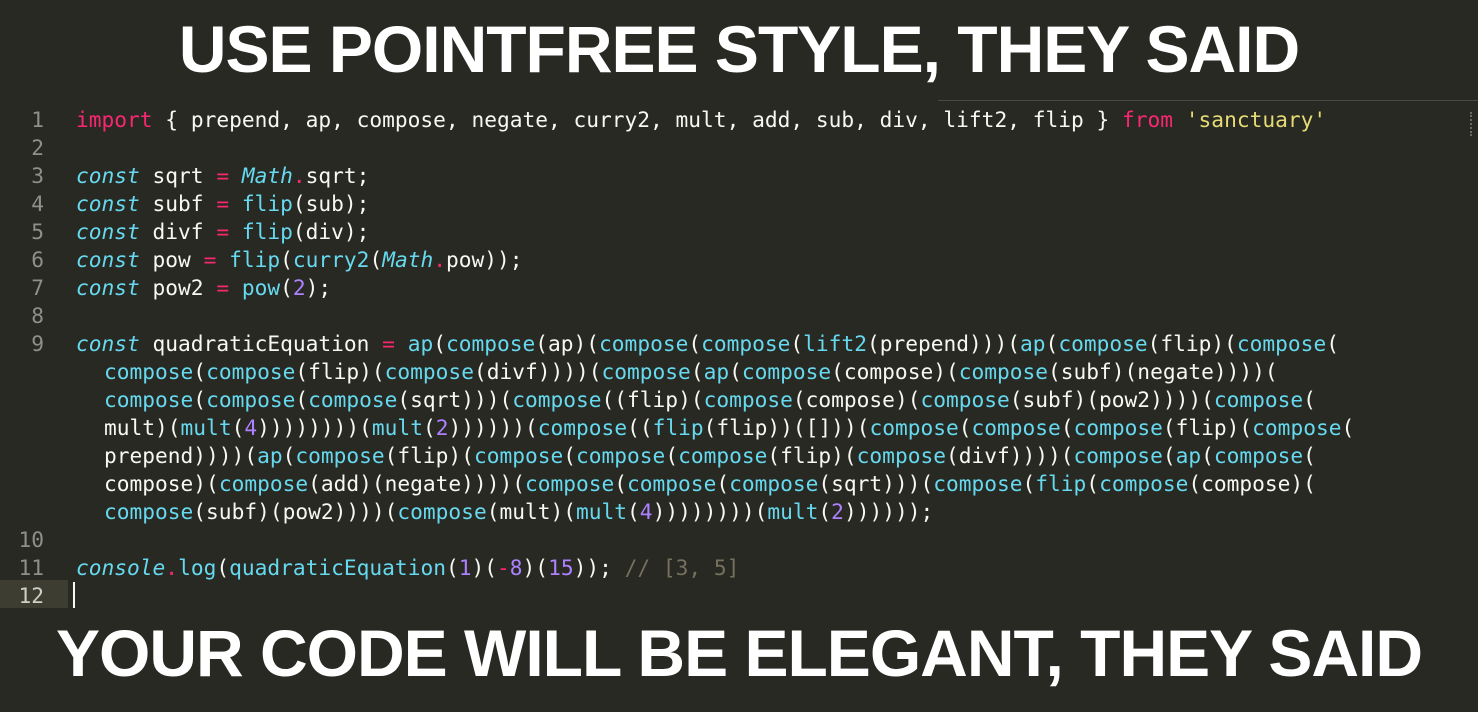 The height and width of the screenshot is (712, 1478). Describe the element at coordinates (408, 259) in the screenshot. I see `code-token: Math` at that location.